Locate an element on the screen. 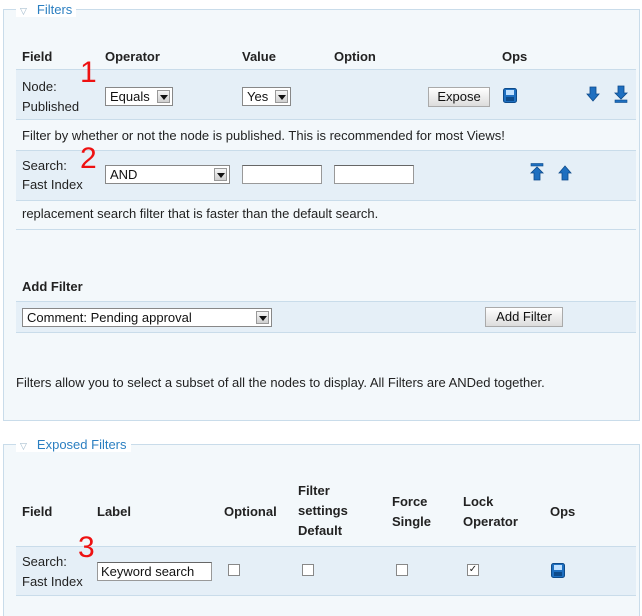 The image size is (642, 616). header-value: Value is located at coordinates (259, 56).